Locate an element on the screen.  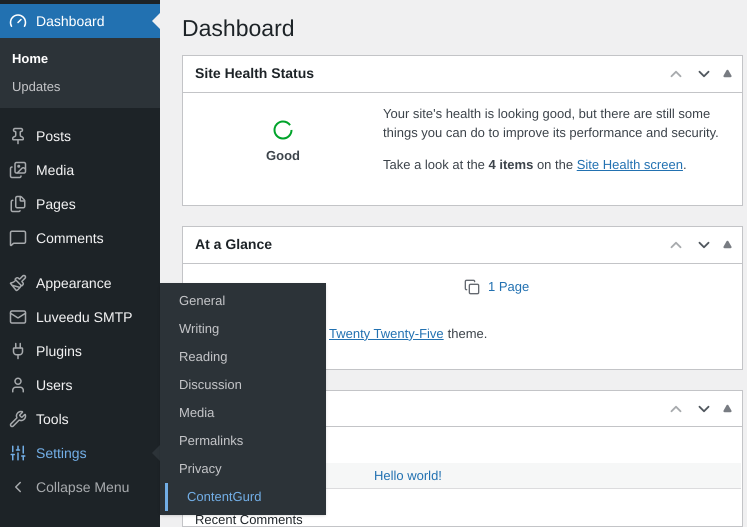
flyout-item: Writing is located at coordinates (243, 329).